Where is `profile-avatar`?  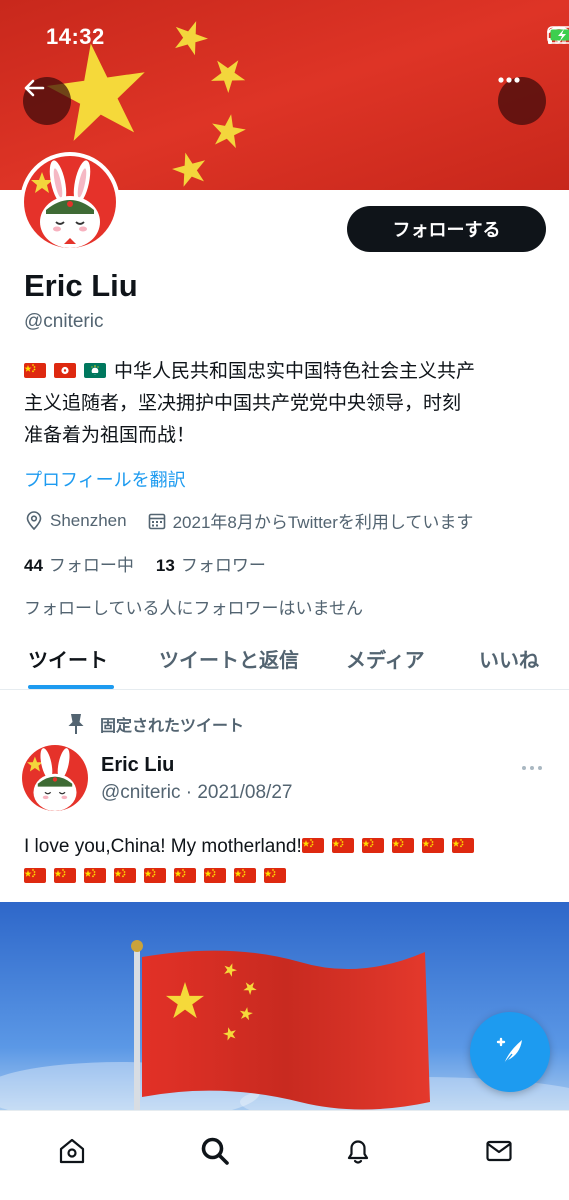
profile-avatar is located at coordinates (70, 202).